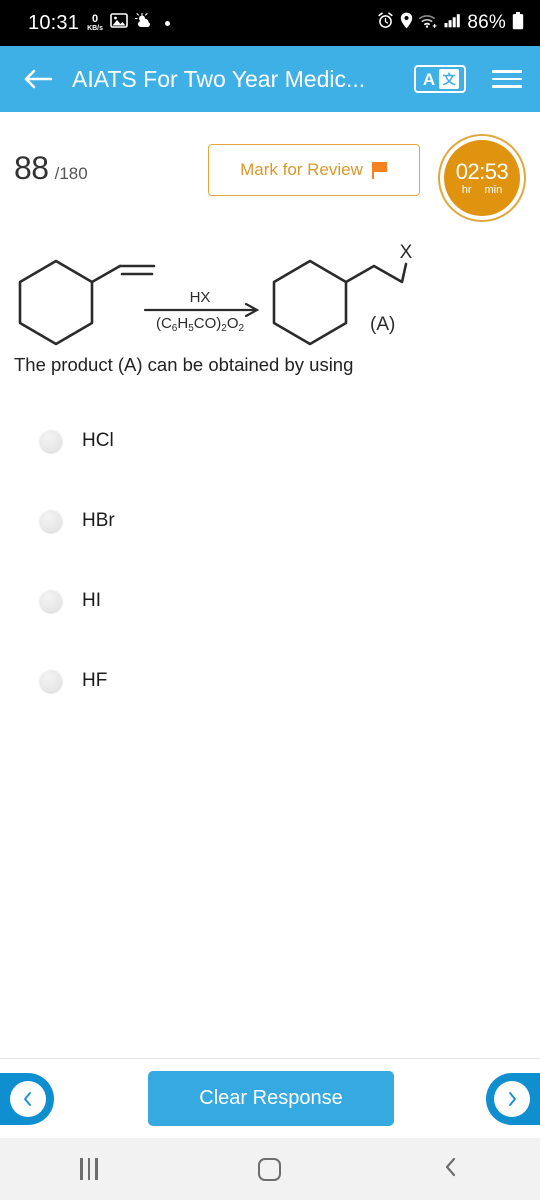 Image resolution: width=540 pixels, height=1200 pixels. I want to click on home-icon, so click(270, 1169).